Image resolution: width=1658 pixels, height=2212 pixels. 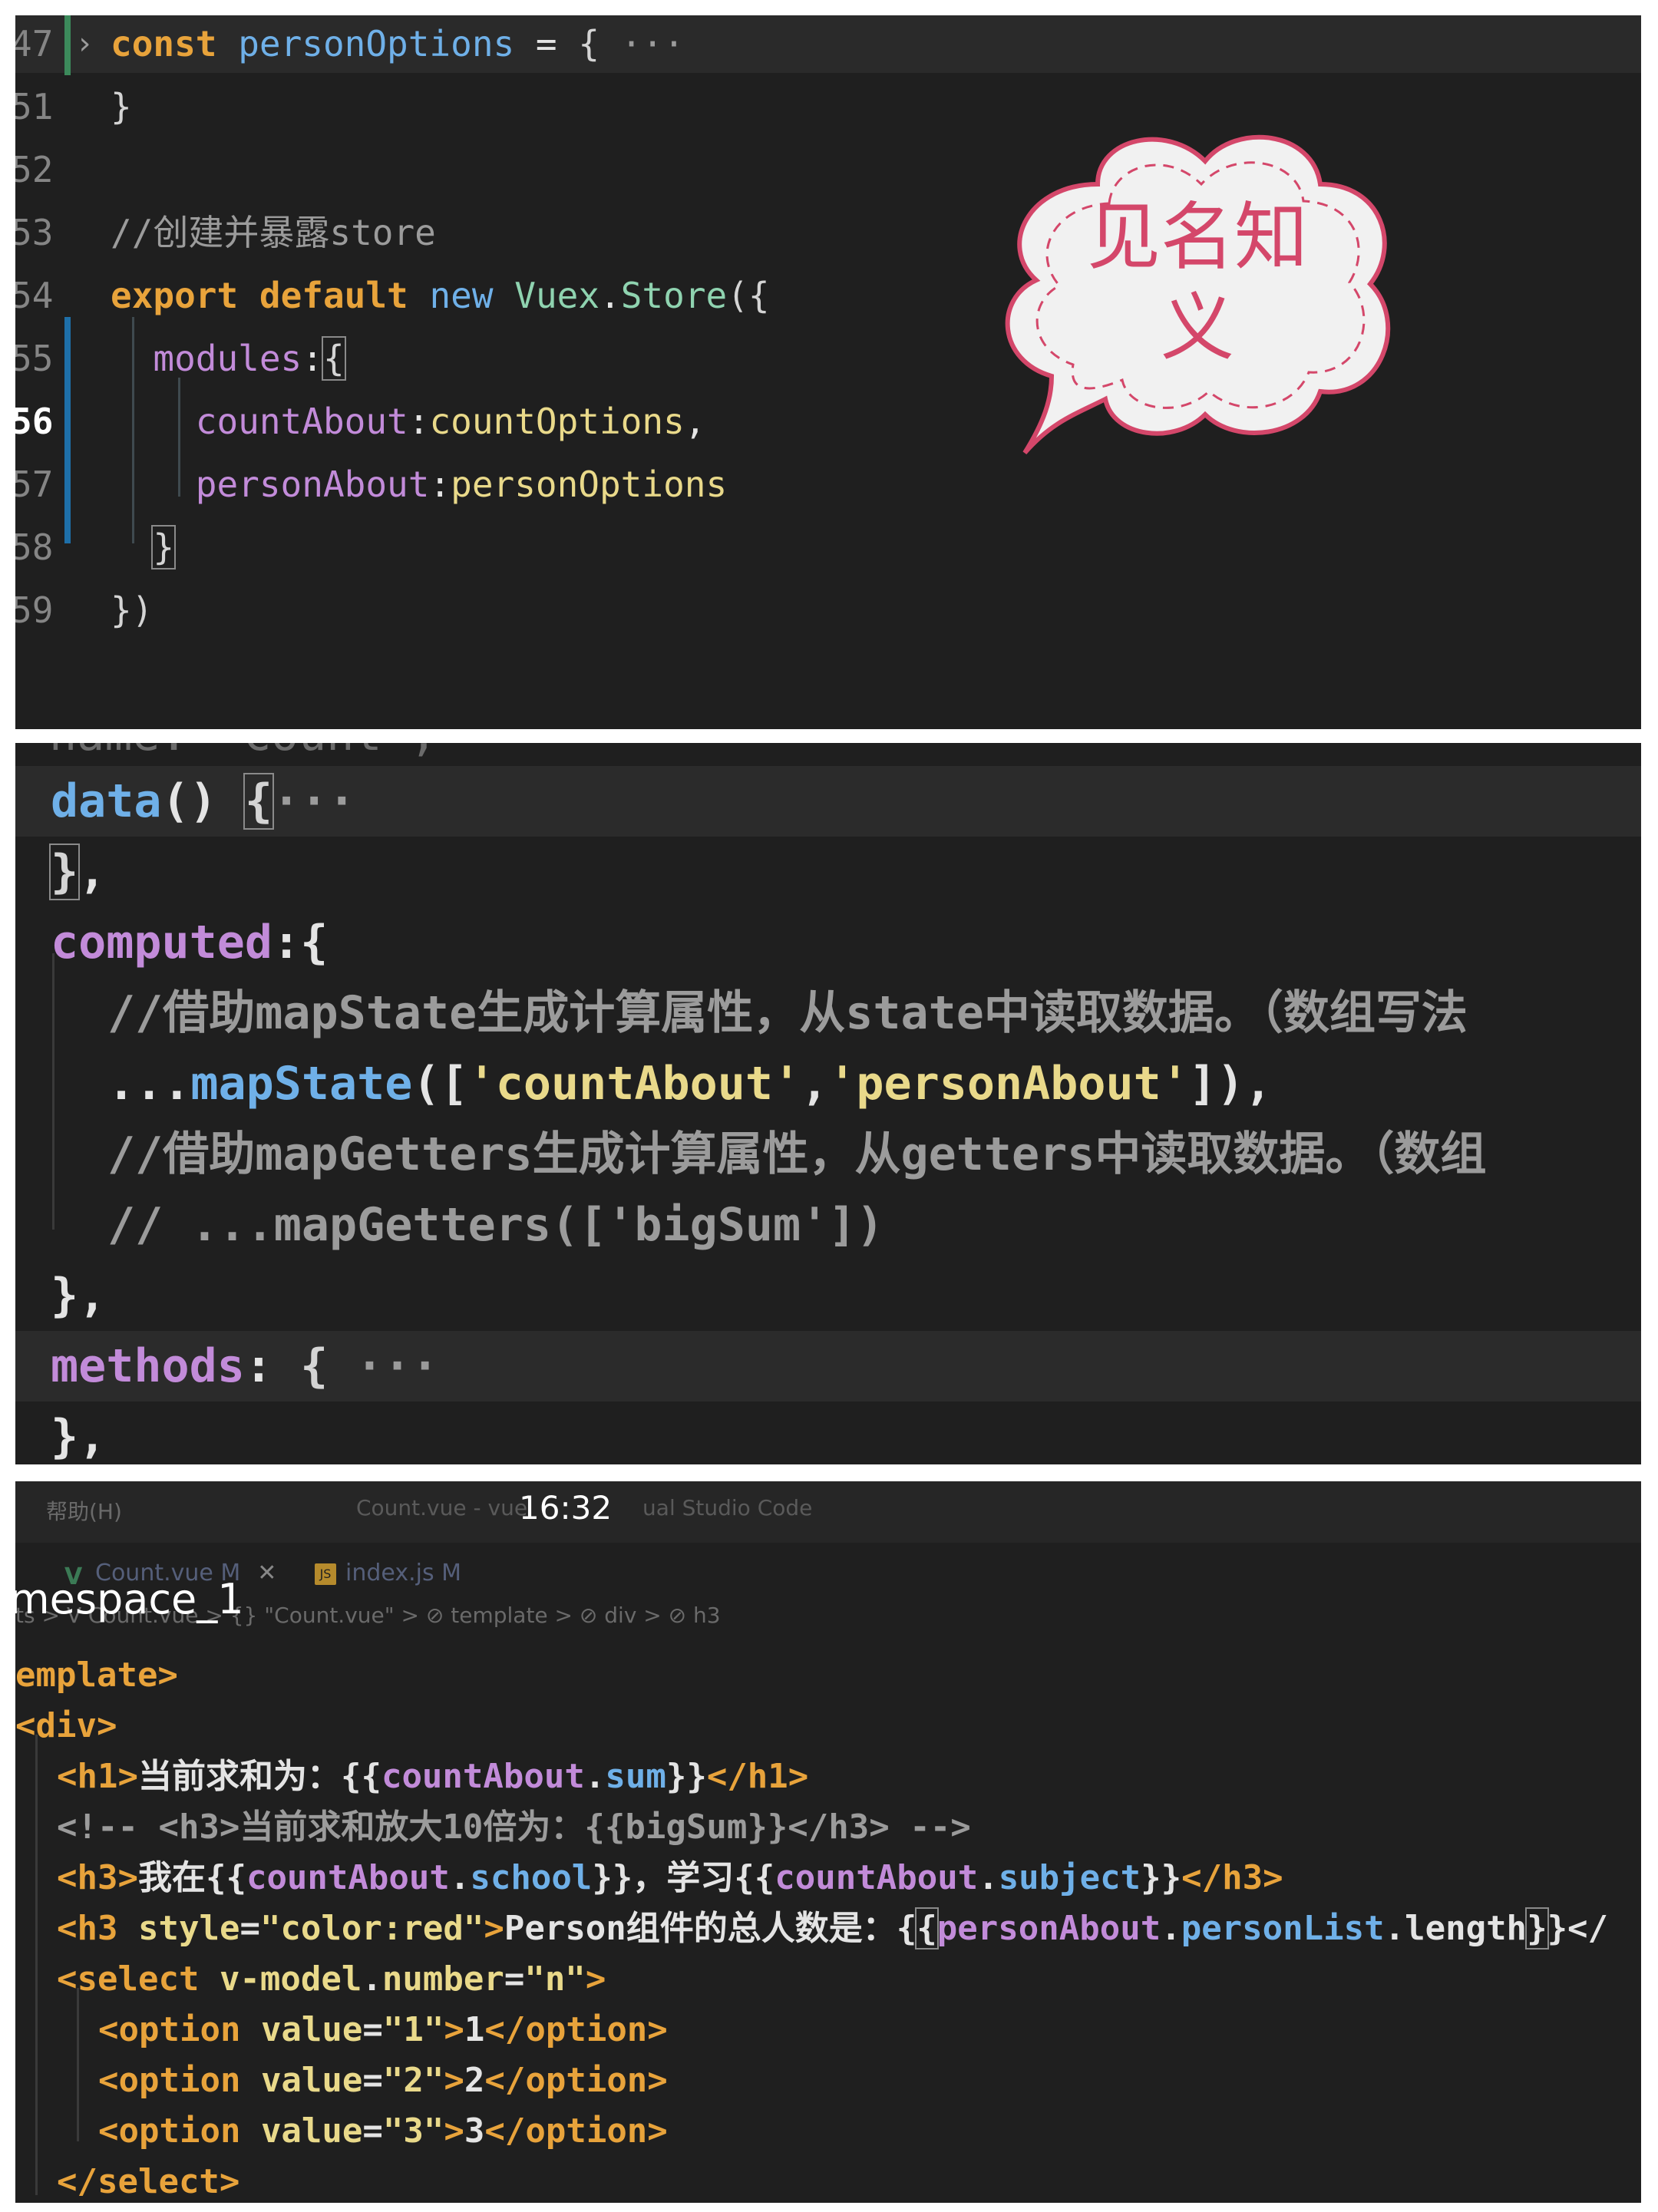 I want to click on code-line: 47 › const personOptions = { ···, so click(x=828, y=45).